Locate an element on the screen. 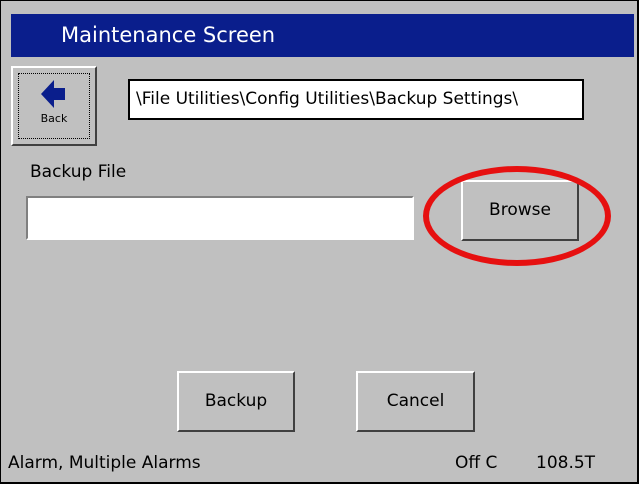 The width and height of the screenshot is (639, 484). back-button-label: Back is located at coordinates (54, 118).